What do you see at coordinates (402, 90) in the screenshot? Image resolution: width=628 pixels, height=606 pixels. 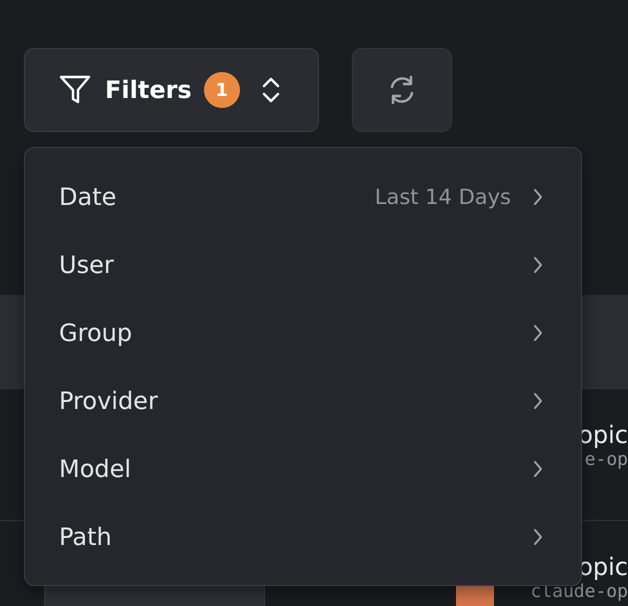 I see `refresh-button` at bounding box center [402, 90].